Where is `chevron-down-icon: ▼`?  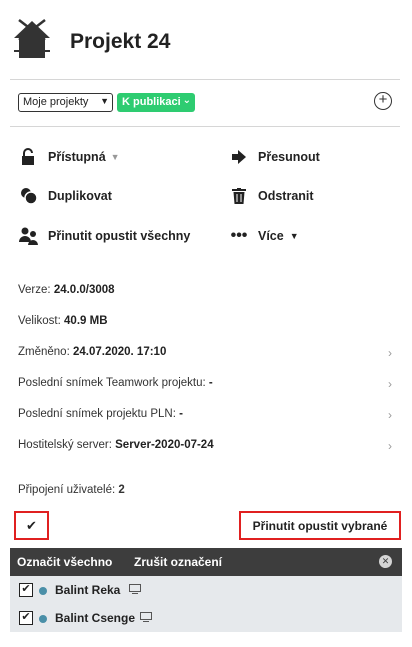 chevron-down-icon: ▼ is located at coordinates (104, 101).